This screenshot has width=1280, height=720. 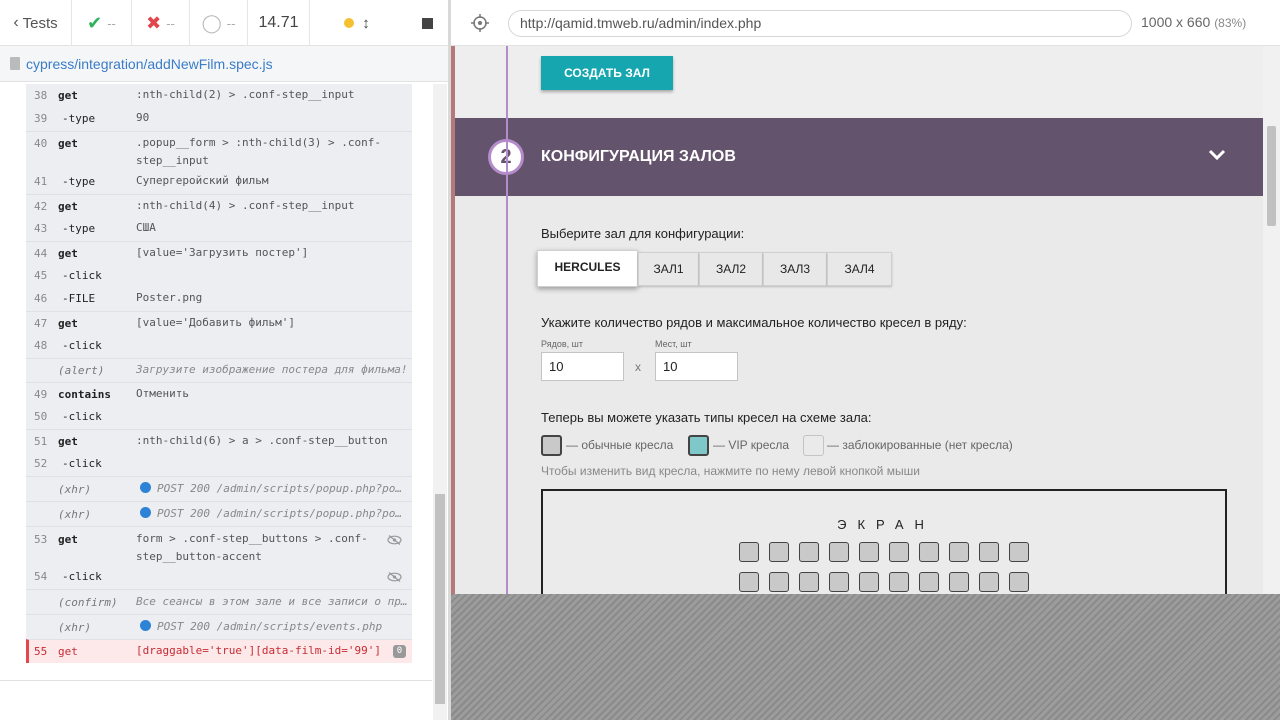 What do you see at coordinates (202, 180) in the screenshot?
I see `command-message: Супергеройский фильм` at bounding box center [202, 180].